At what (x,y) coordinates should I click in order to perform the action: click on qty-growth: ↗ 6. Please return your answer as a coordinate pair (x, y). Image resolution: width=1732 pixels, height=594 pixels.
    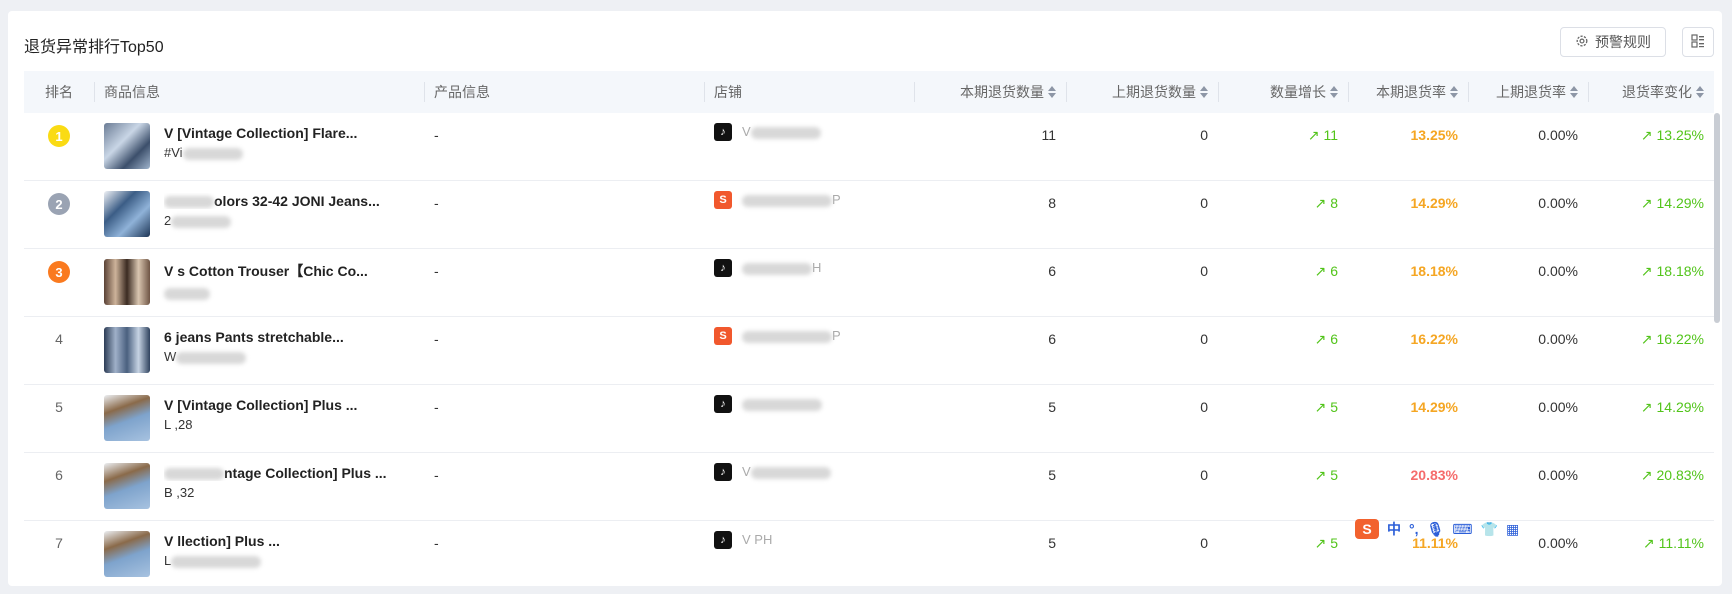
    Looking at the image, I should click on (1283, 350).